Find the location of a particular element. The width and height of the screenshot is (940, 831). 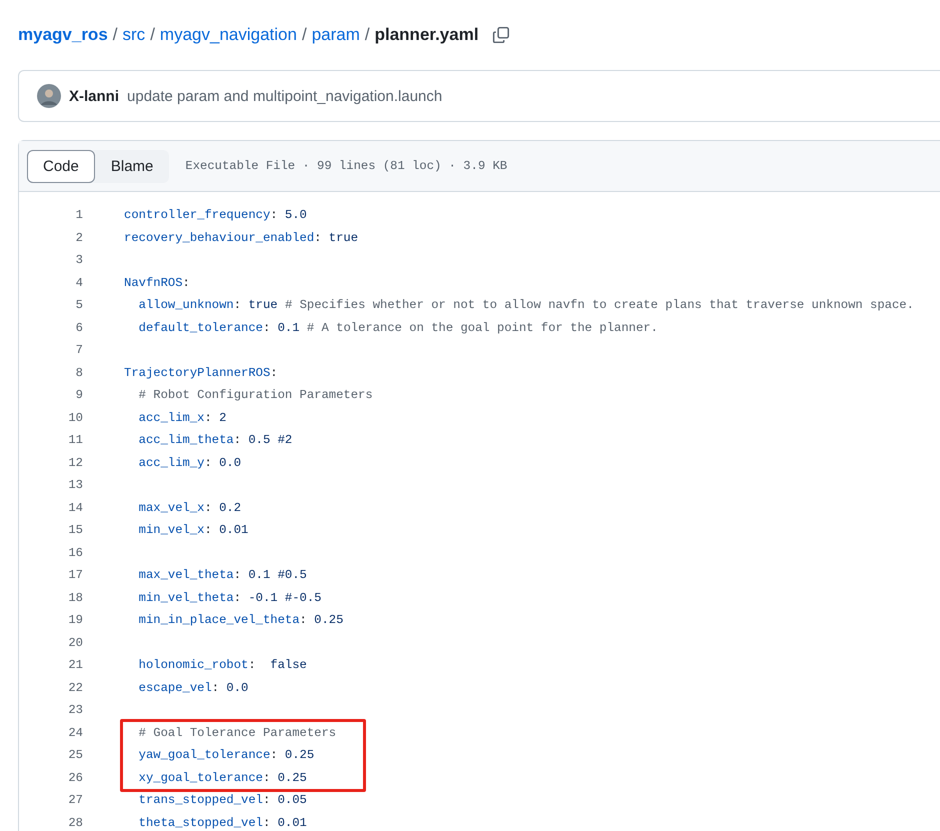

line-number: 9 is located at coordinates (78, 395).